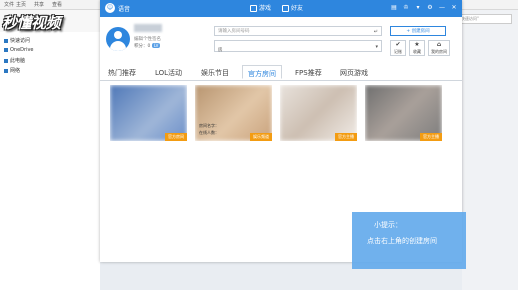 This screenshot has height=290, width=518. I want to click on tip-overlay: 小提示： 点击右上角的创建房间, so click(409, 240).